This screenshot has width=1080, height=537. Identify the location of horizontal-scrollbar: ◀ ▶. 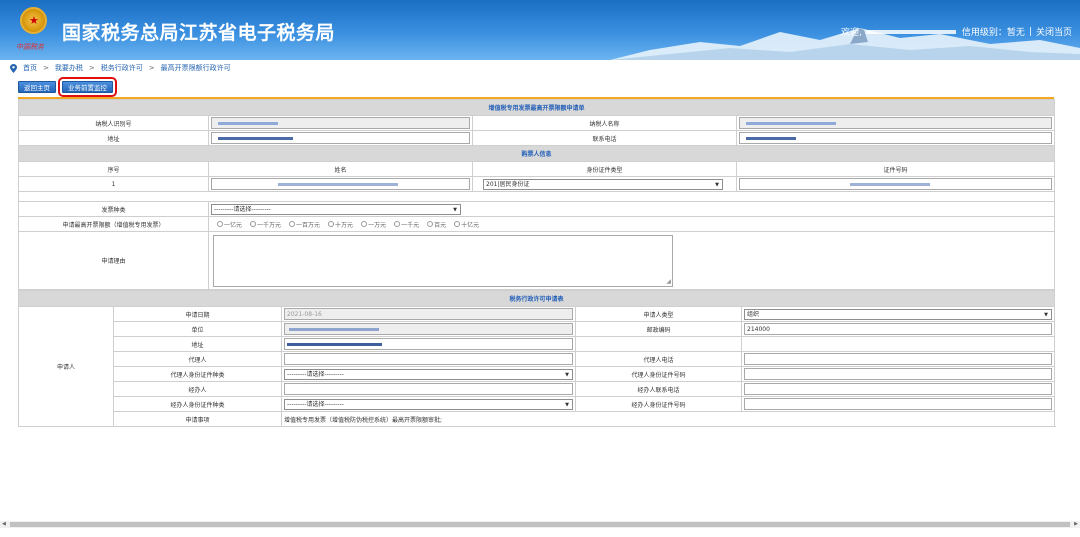
(540, 524).